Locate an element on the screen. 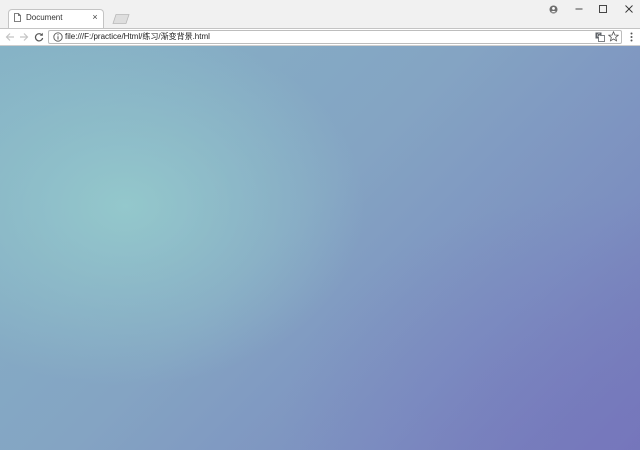 The image size is (640, 450). minimize-icon is located at coordinates (579, 9).